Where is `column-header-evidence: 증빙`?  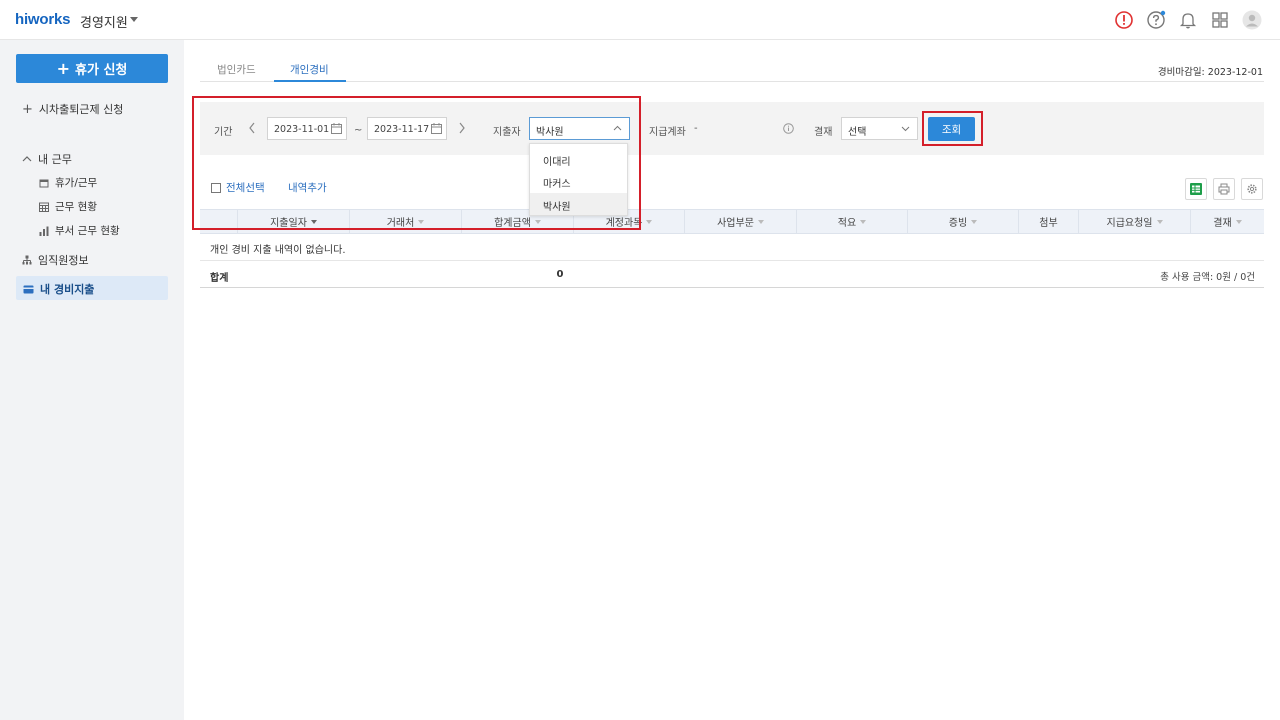
column-header-evidence: 증빙 is located at coordinates (962, 221).